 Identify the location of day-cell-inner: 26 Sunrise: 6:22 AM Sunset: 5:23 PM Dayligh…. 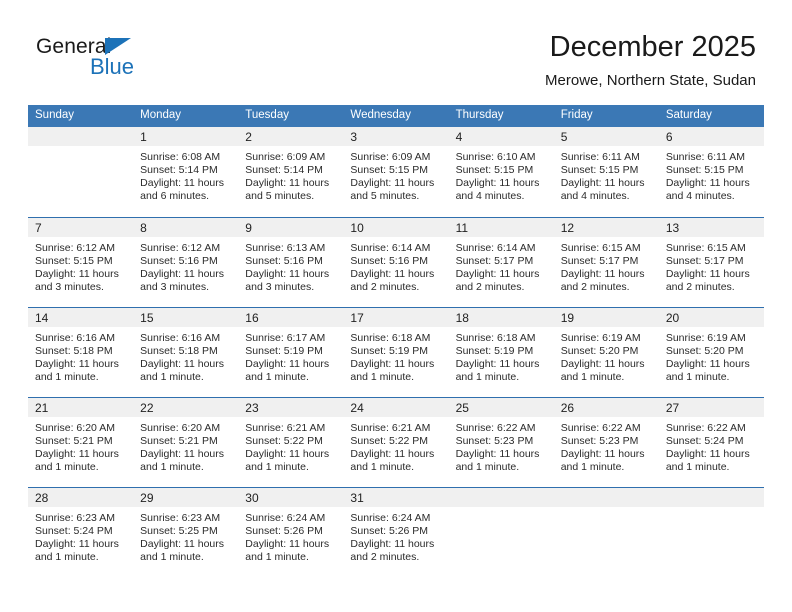
(606, 442).